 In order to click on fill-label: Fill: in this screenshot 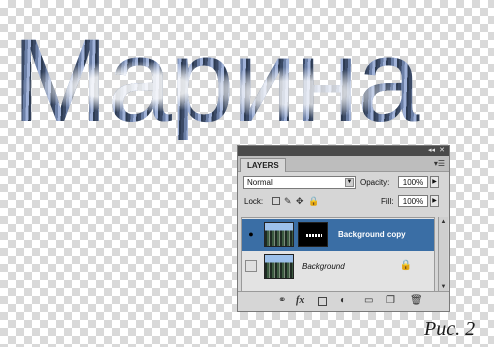, I will do `click(387, 201)`.